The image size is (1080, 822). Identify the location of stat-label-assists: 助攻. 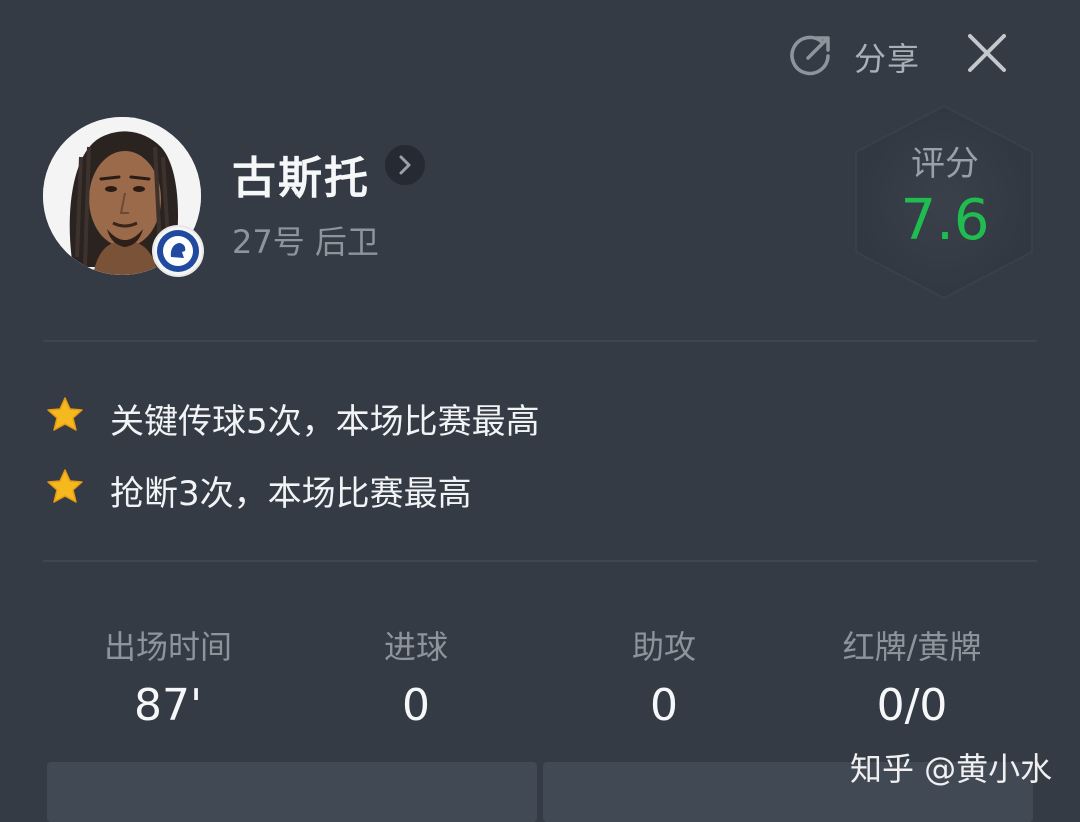
(663, 647).